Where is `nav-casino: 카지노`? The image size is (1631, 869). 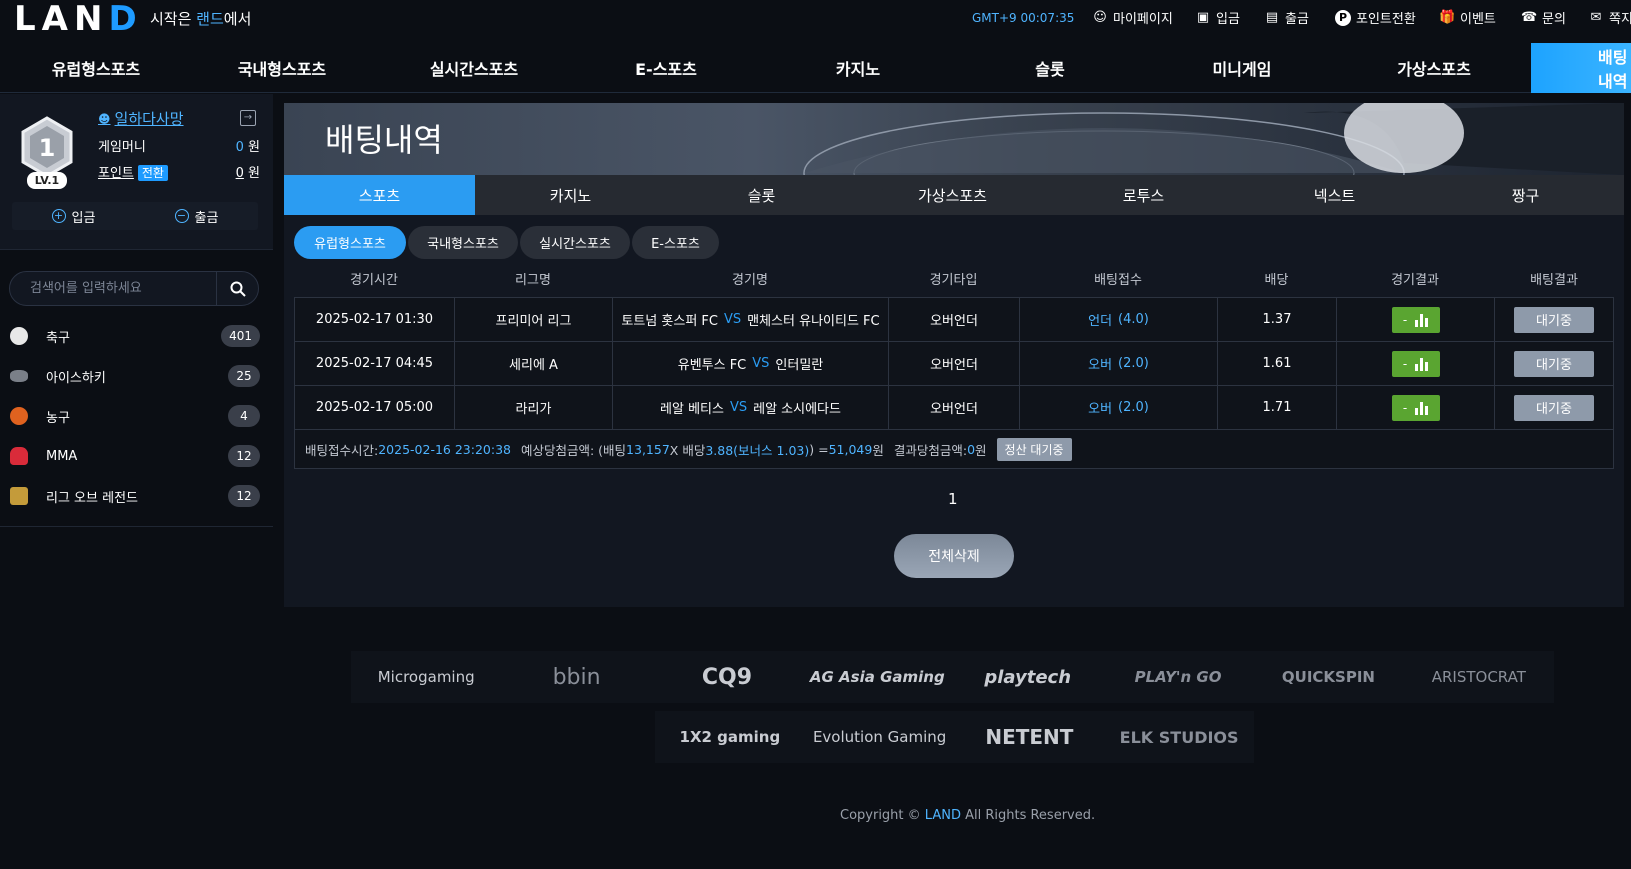 nav-casino: 카지노 is located at coordinates (858, 68).